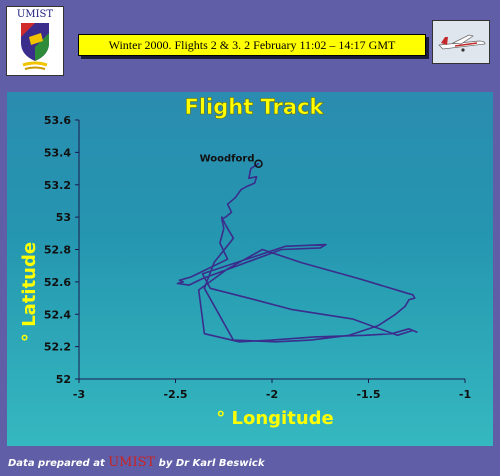  I want to click on y-tick-label: 52.6, so click(57, 282).